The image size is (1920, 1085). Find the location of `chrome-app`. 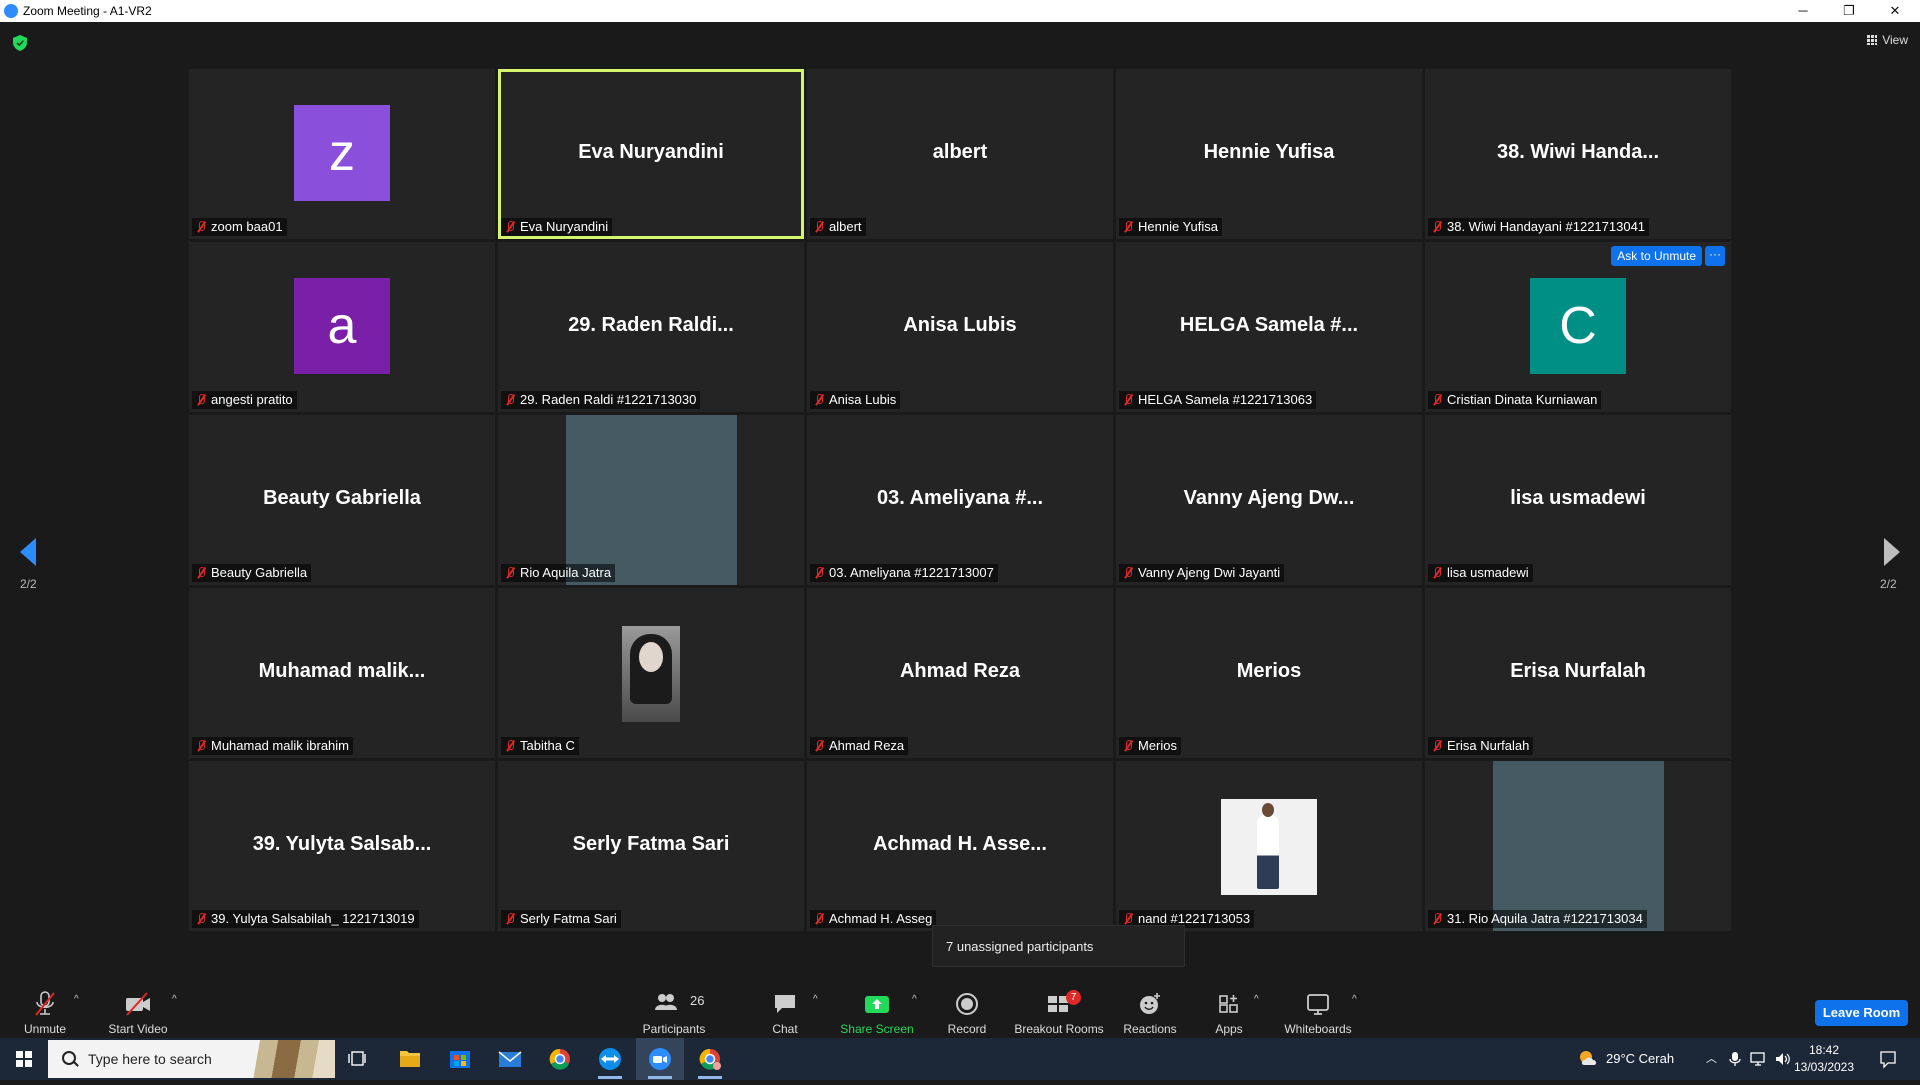

chrome-app is located at coordinates (560, 1059).